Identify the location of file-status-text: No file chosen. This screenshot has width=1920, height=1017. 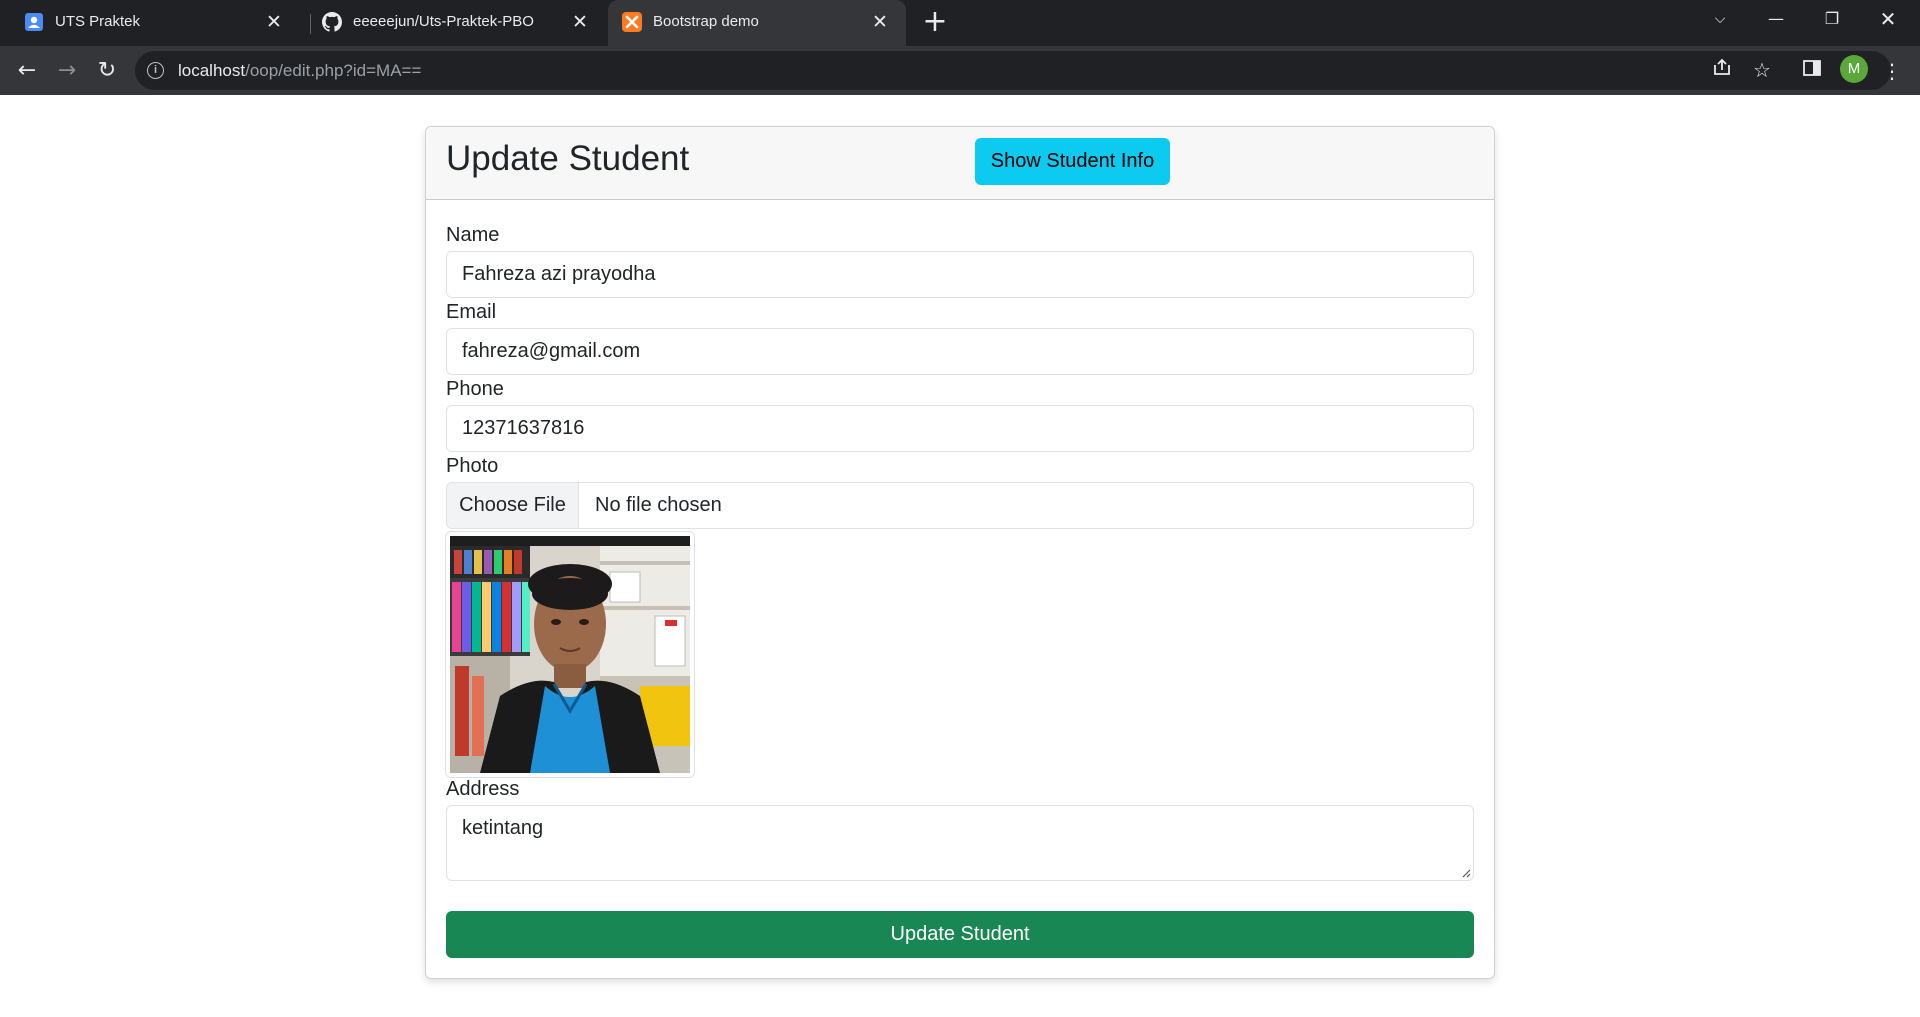
(658, 505).